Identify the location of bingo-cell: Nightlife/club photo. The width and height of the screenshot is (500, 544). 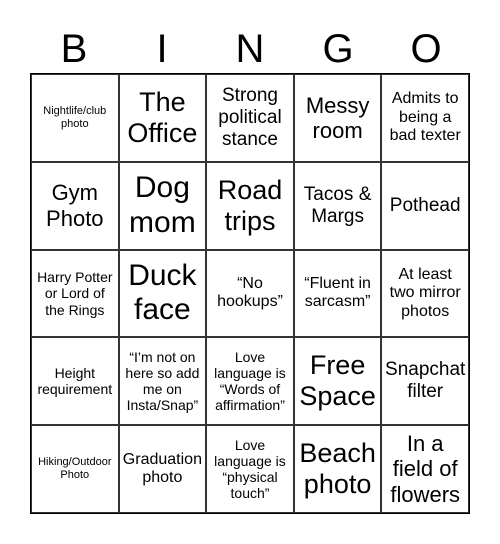
(75, 118).